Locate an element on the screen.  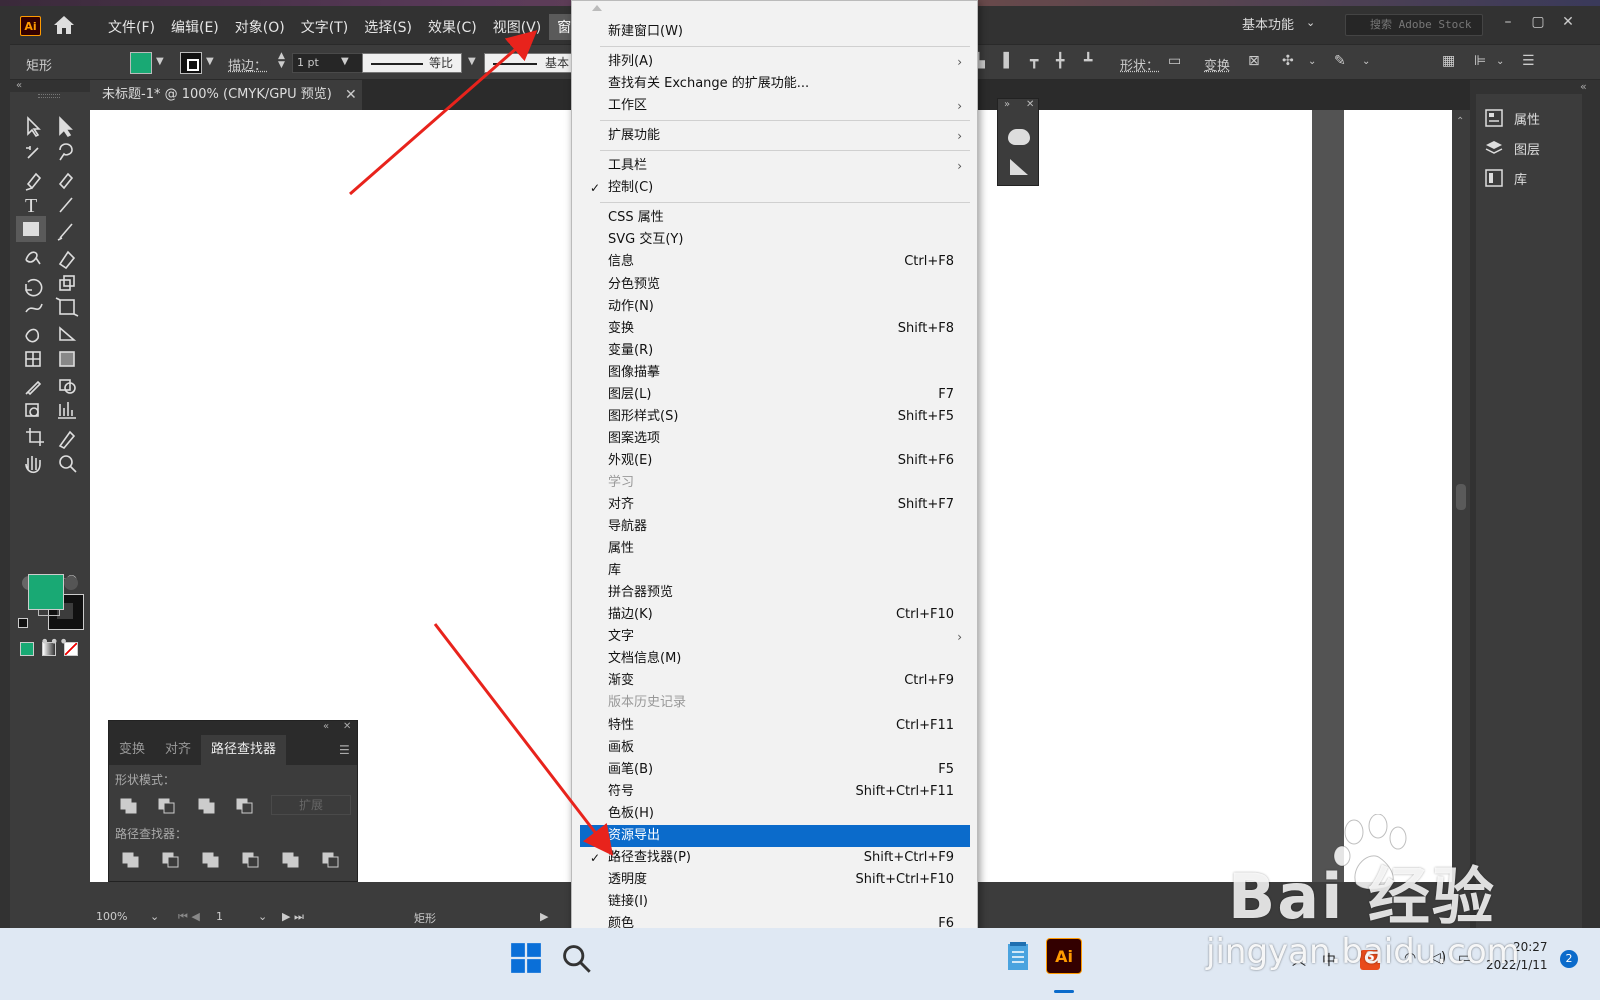
menu-6: 视图(V) is located at coordinates (517, 27).